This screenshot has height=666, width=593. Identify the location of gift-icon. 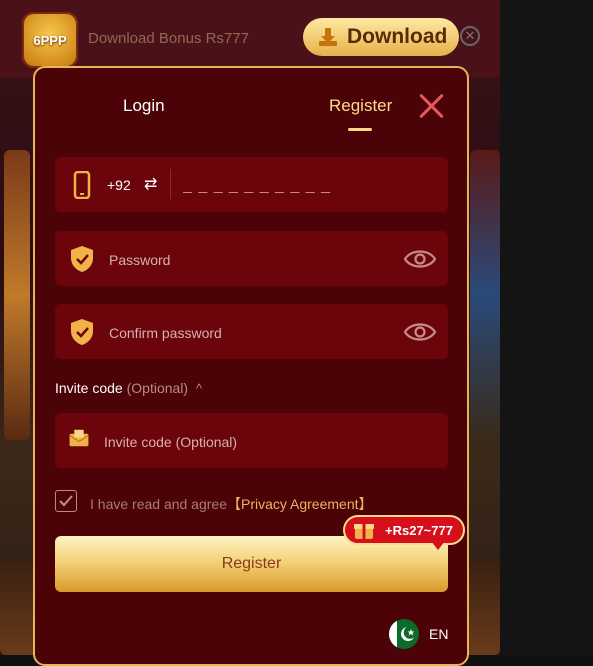
(364, 531).